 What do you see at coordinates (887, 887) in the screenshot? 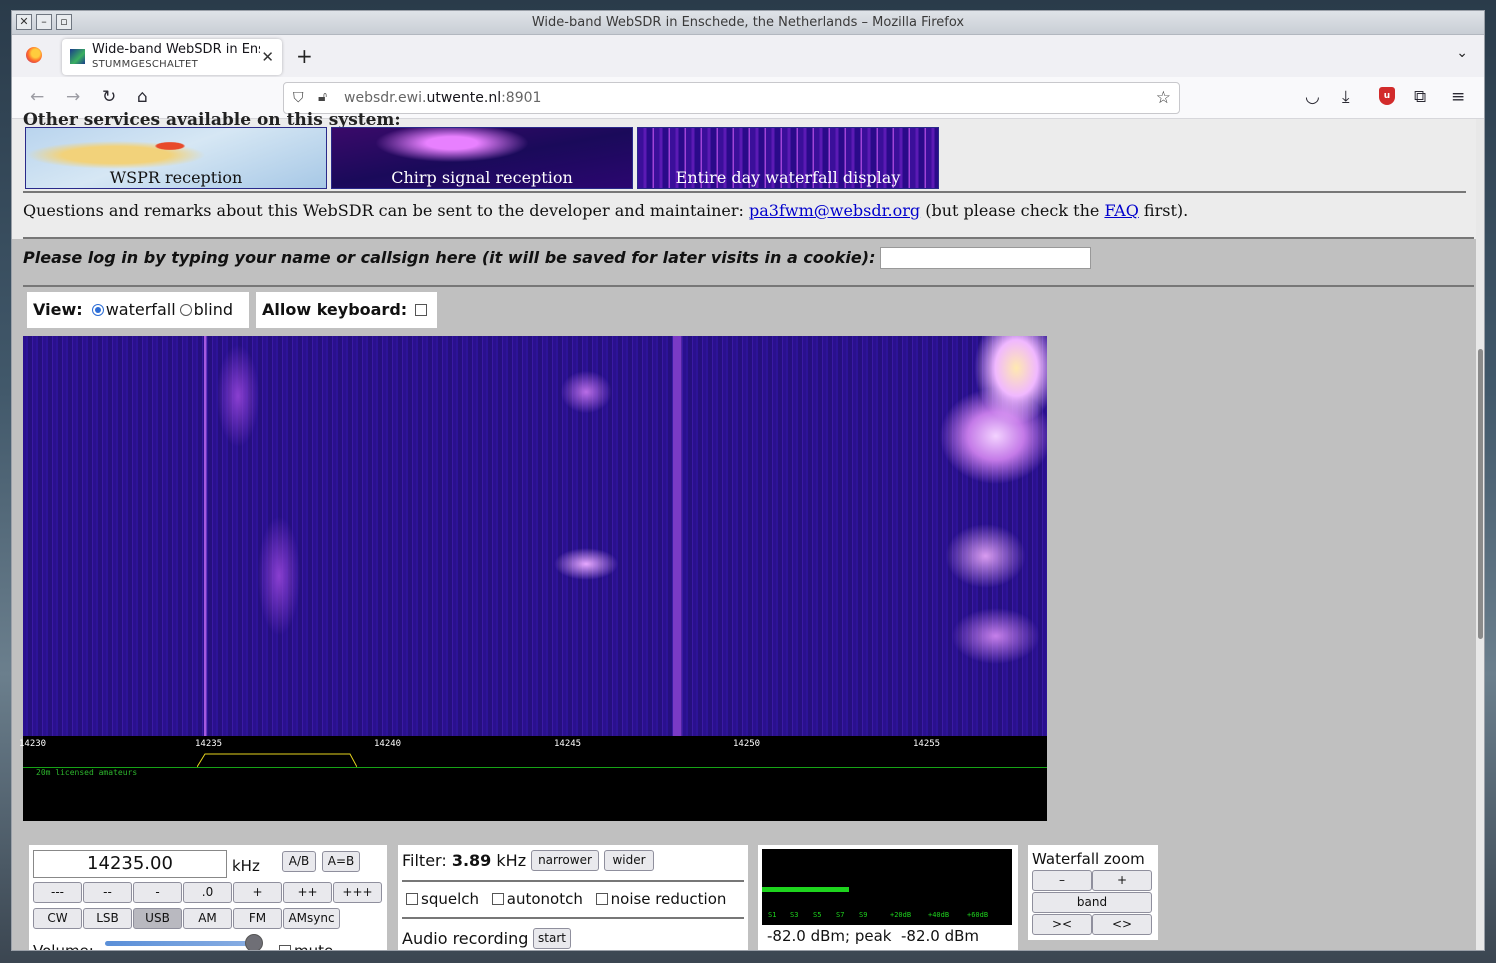
I see `signal-meter: S1 S3 S5 S7 S9 +20dB +40dB +60dB` at bounding box center [887, 887].